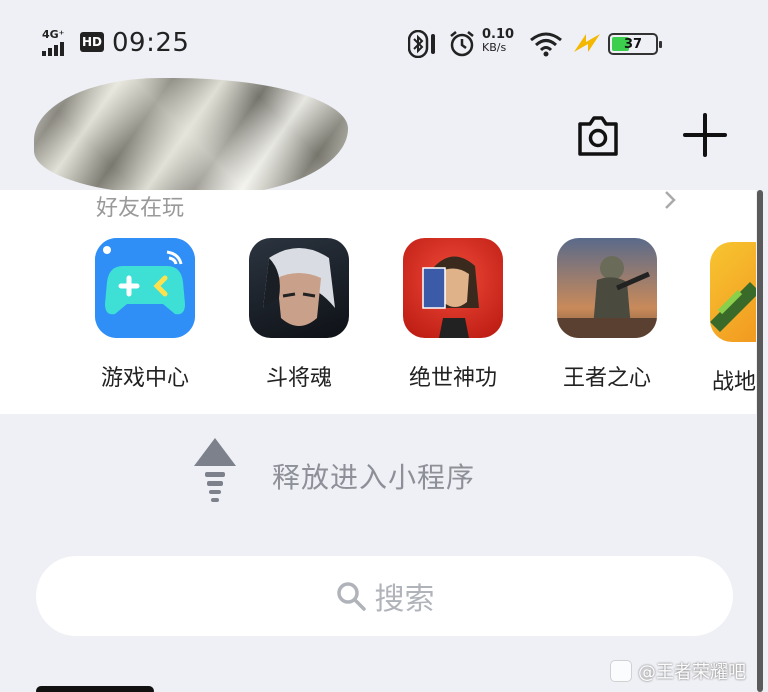  Describe the element at coordinates (670, 200) in the screenshot. I see `chevron-right-icon` at that location.